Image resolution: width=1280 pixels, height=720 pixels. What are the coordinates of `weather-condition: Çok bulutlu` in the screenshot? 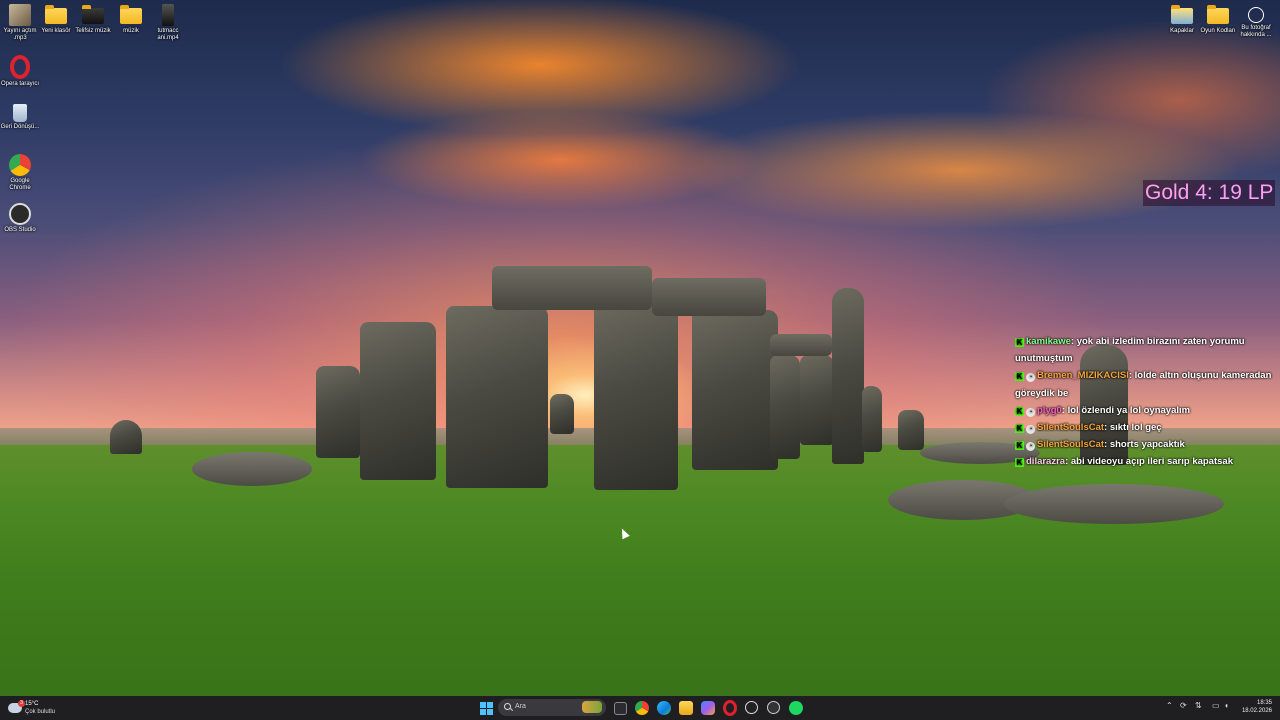 It's located at (40, 712).